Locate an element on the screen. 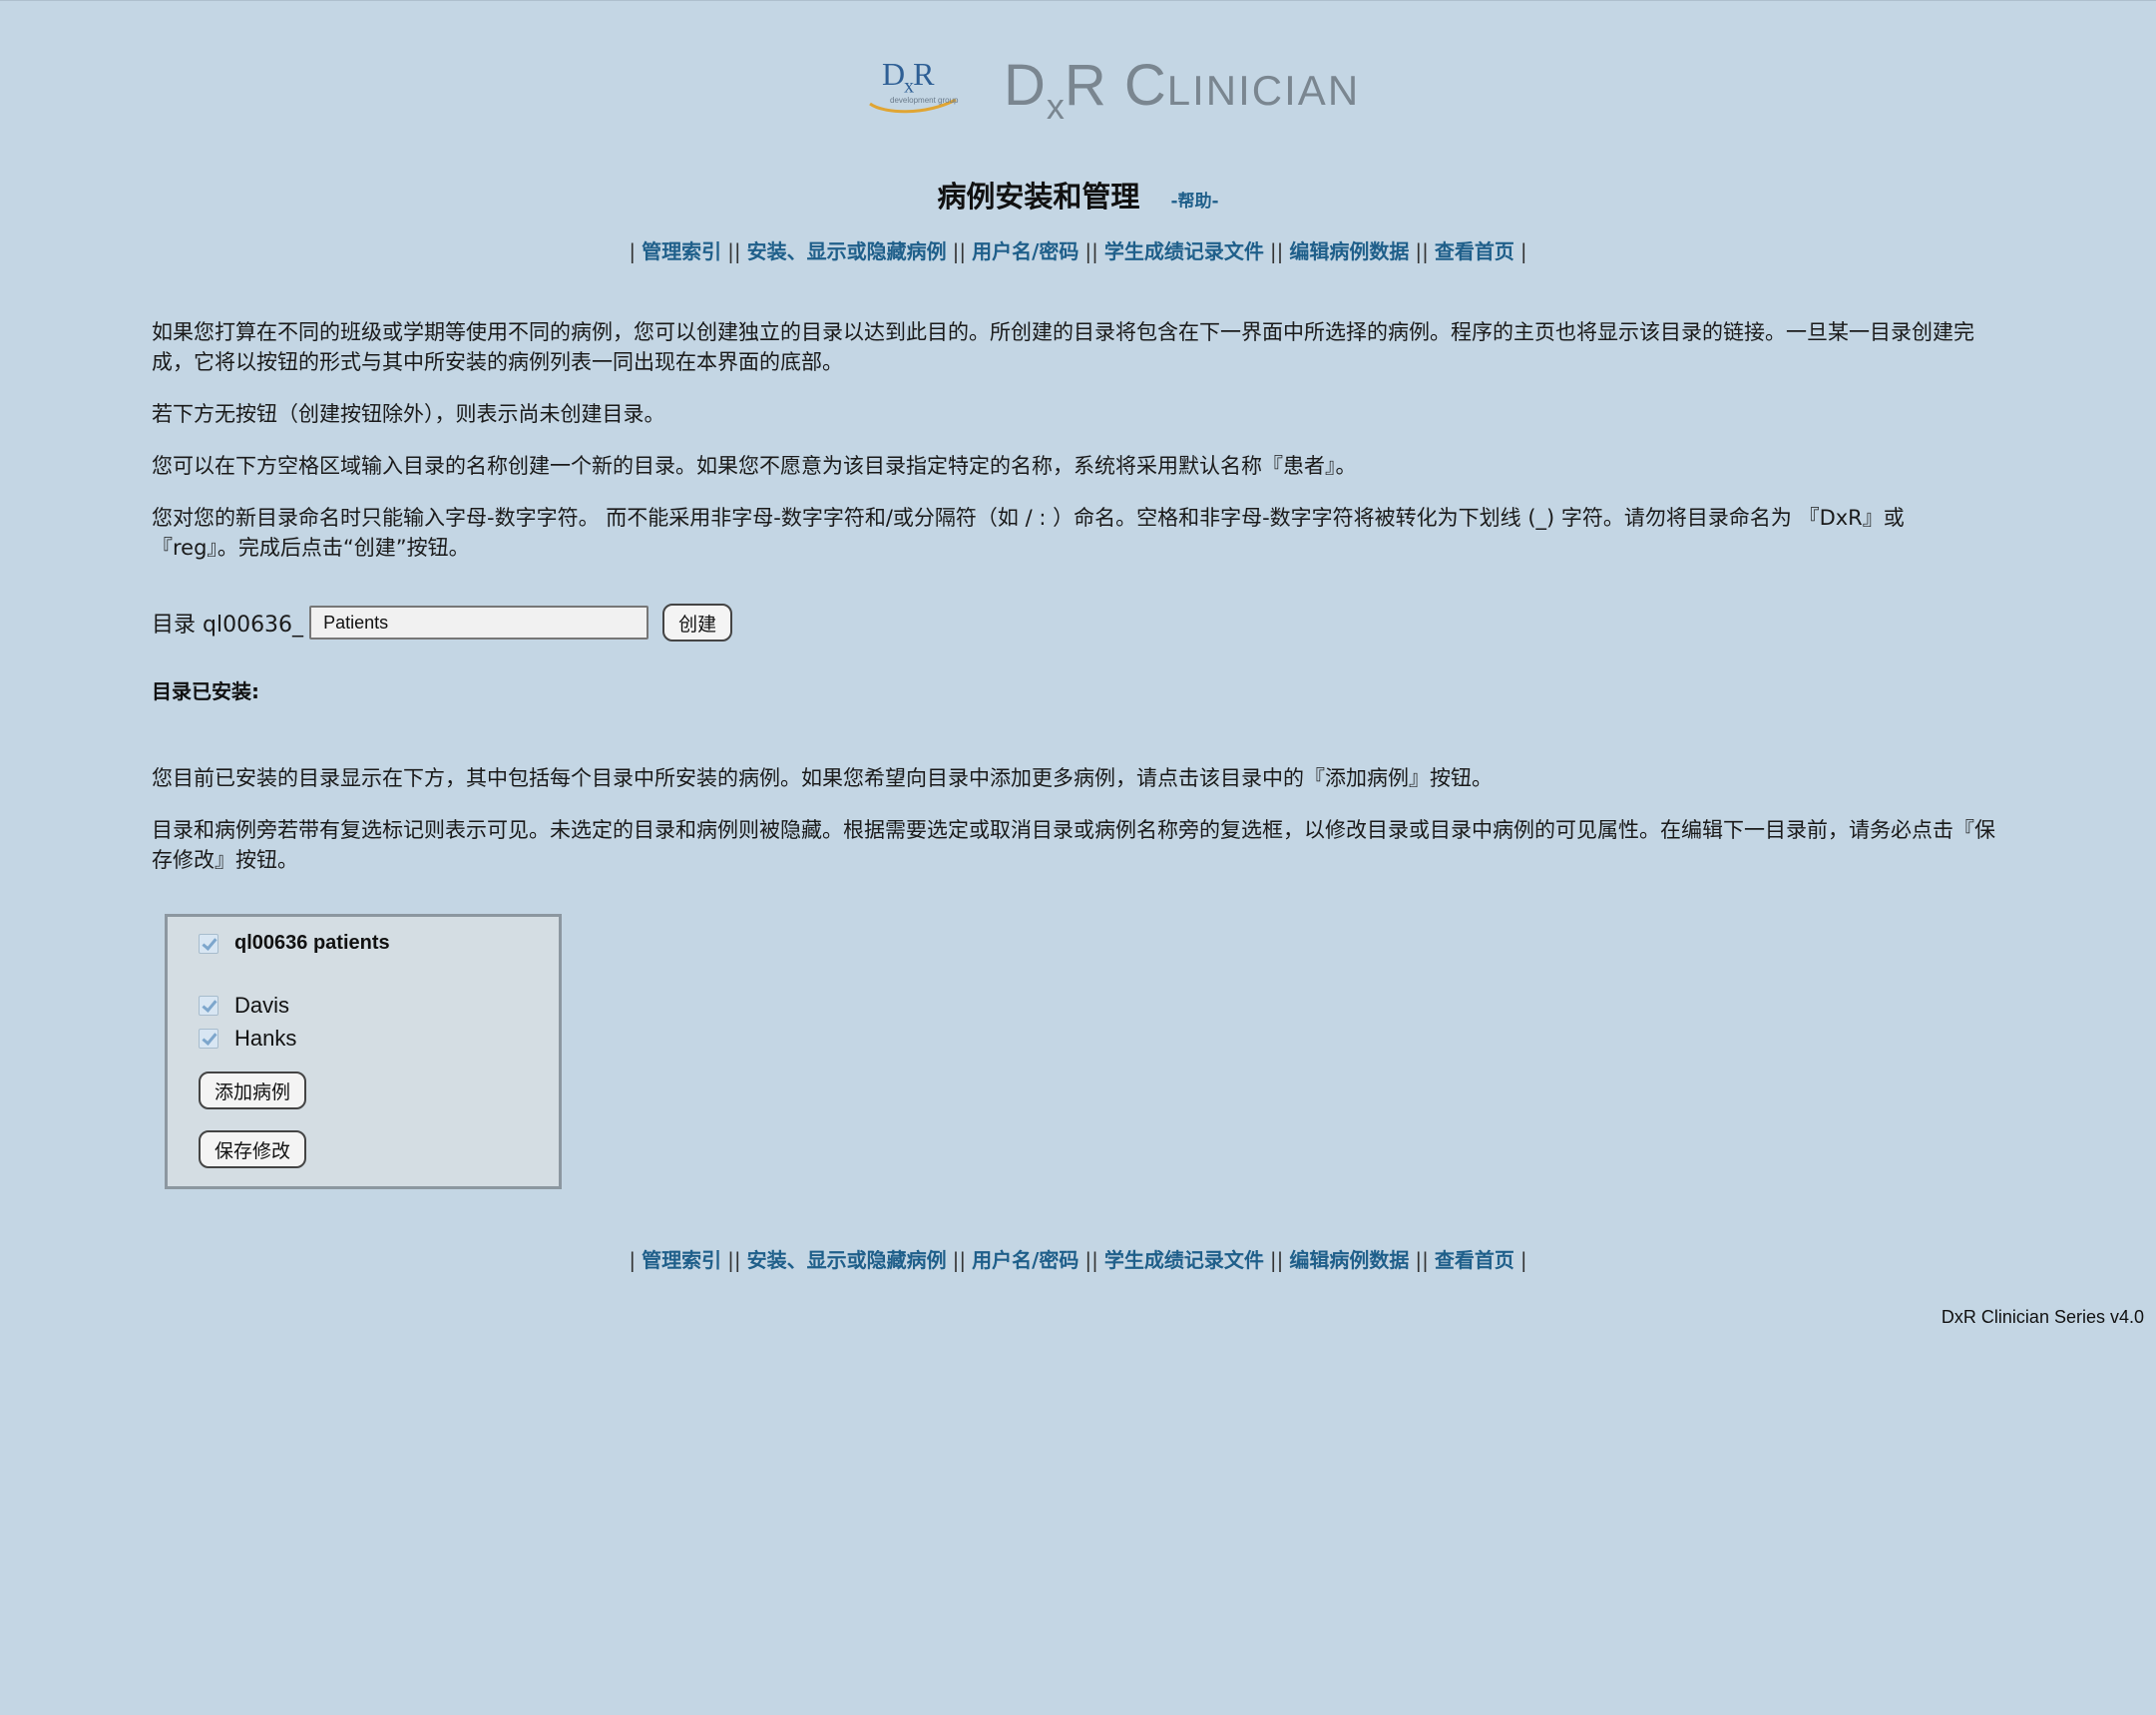  title-row: 病例安装和管理 -帮助- is located at coordinates (1078, 194).